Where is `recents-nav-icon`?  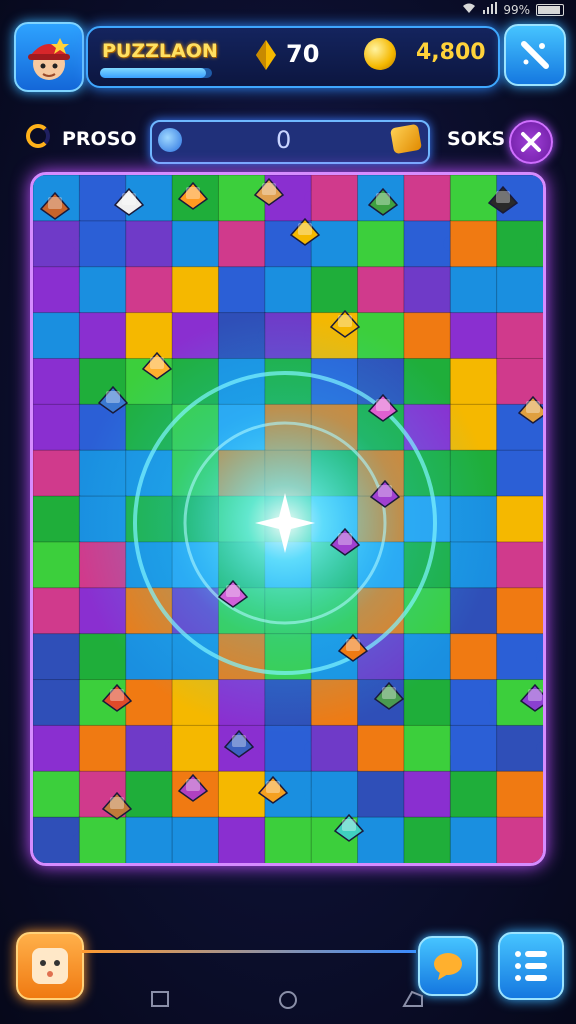
recents-nav-icon is located at coordinates (160, 1001).